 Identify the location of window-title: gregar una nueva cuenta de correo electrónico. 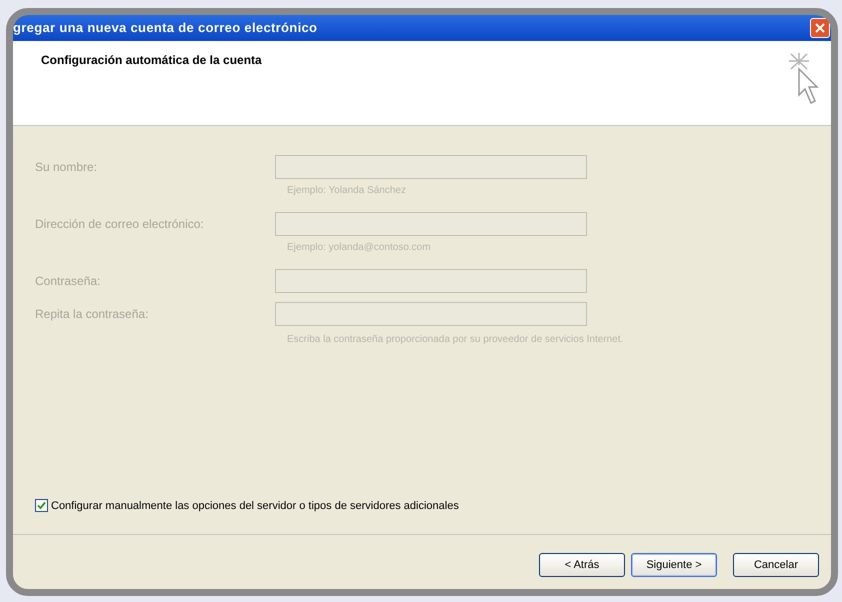
(165, 28).